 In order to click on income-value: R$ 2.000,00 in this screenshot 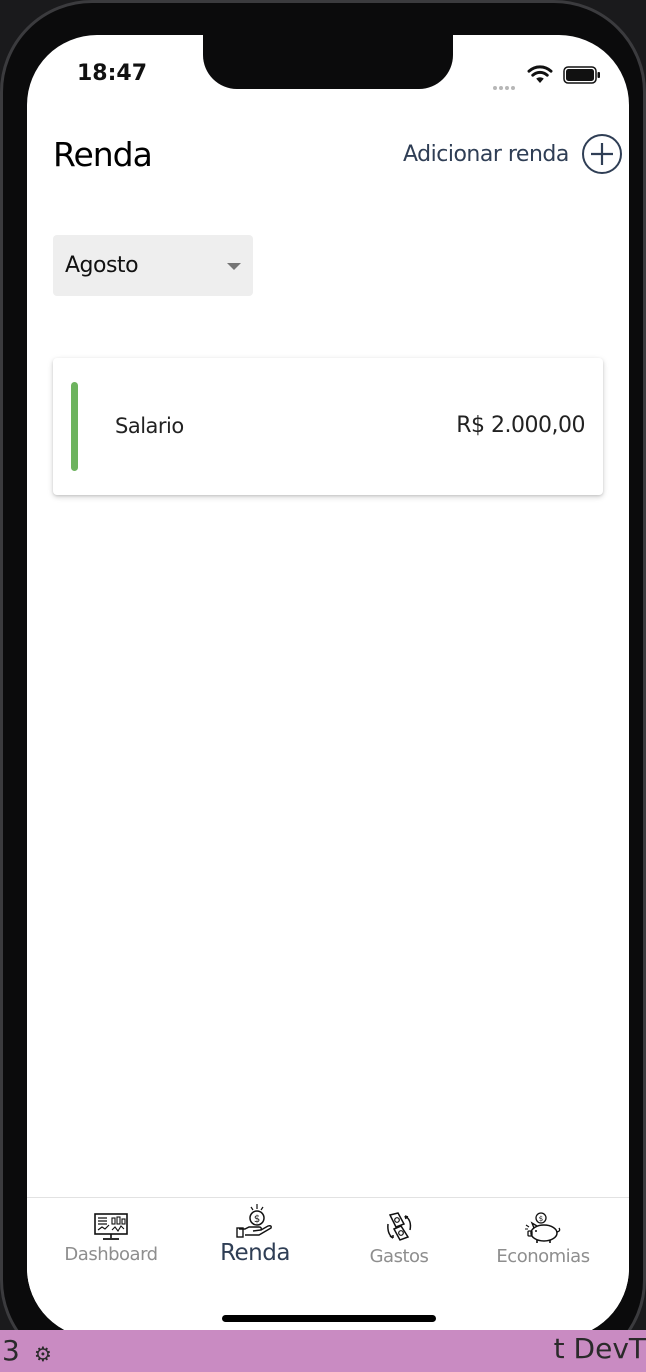, I will do `click(520, 425)`.